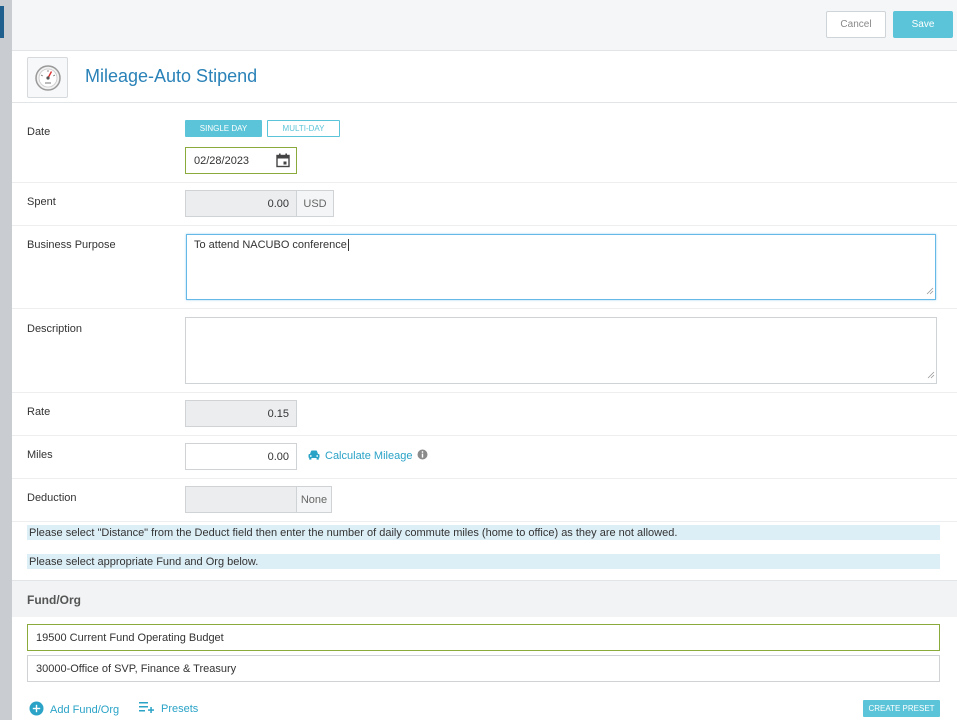 The height and width of the screenshot is (720, 957). Describe the element at coordinates (484, 77) in the screenshot. I see `panel-header: Mileage-Auto Stipend` at that location.